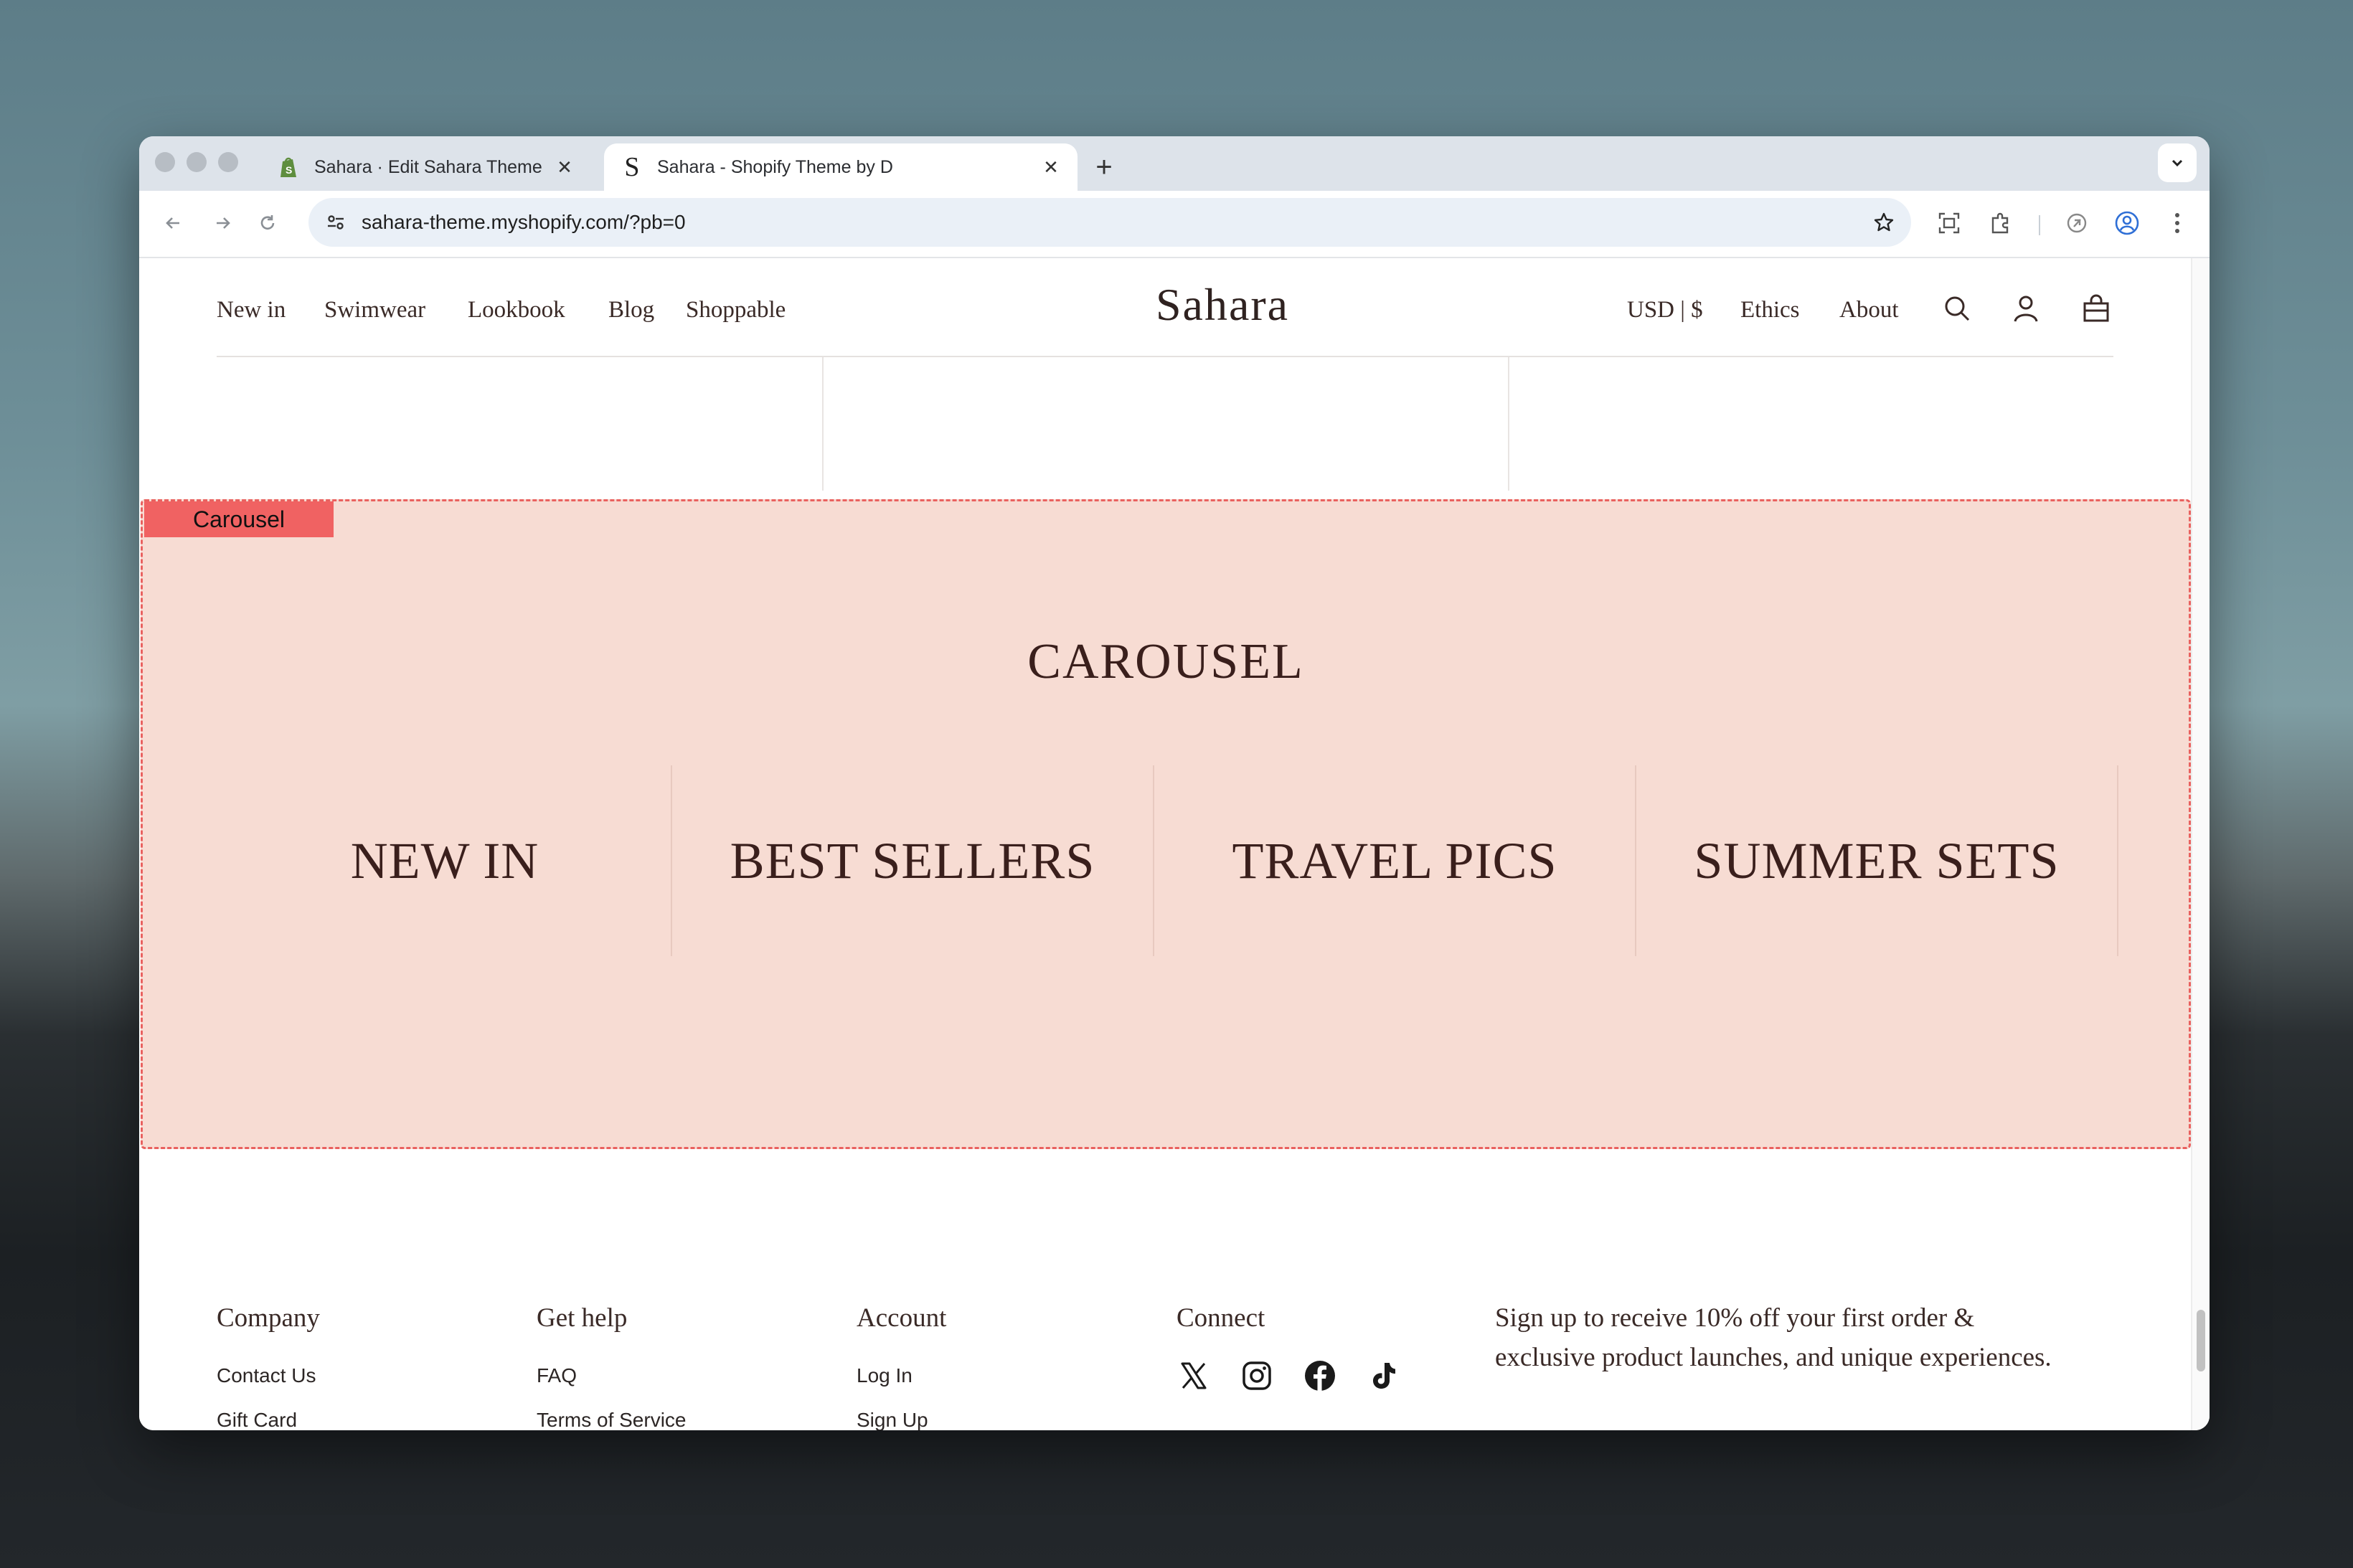 This screenshot has width=2353, height=1568. I want to click on forward-button, so click(223, 223).